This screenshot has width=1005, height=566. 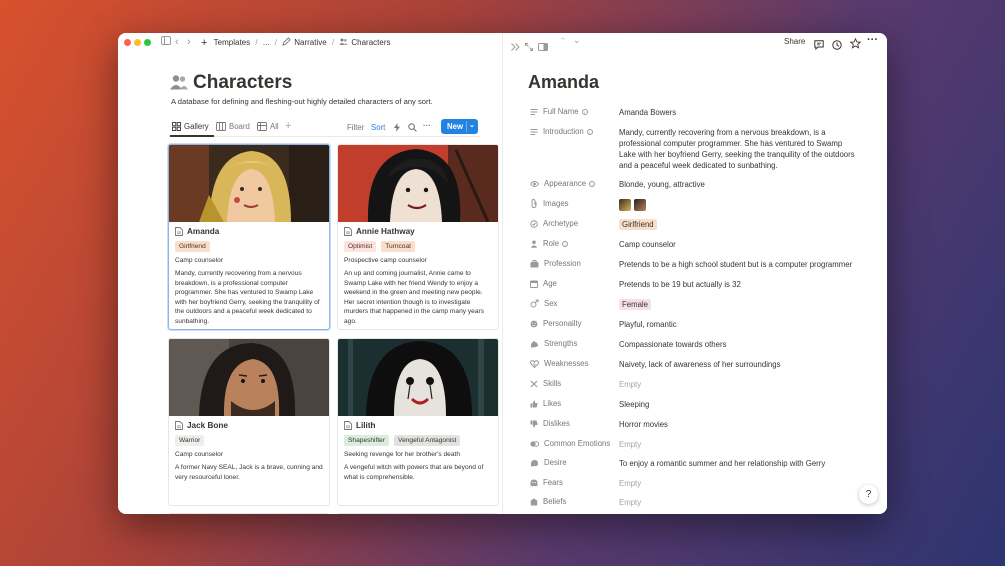 I want to click on tab-board-label: Board, so click(x=239, y=126).